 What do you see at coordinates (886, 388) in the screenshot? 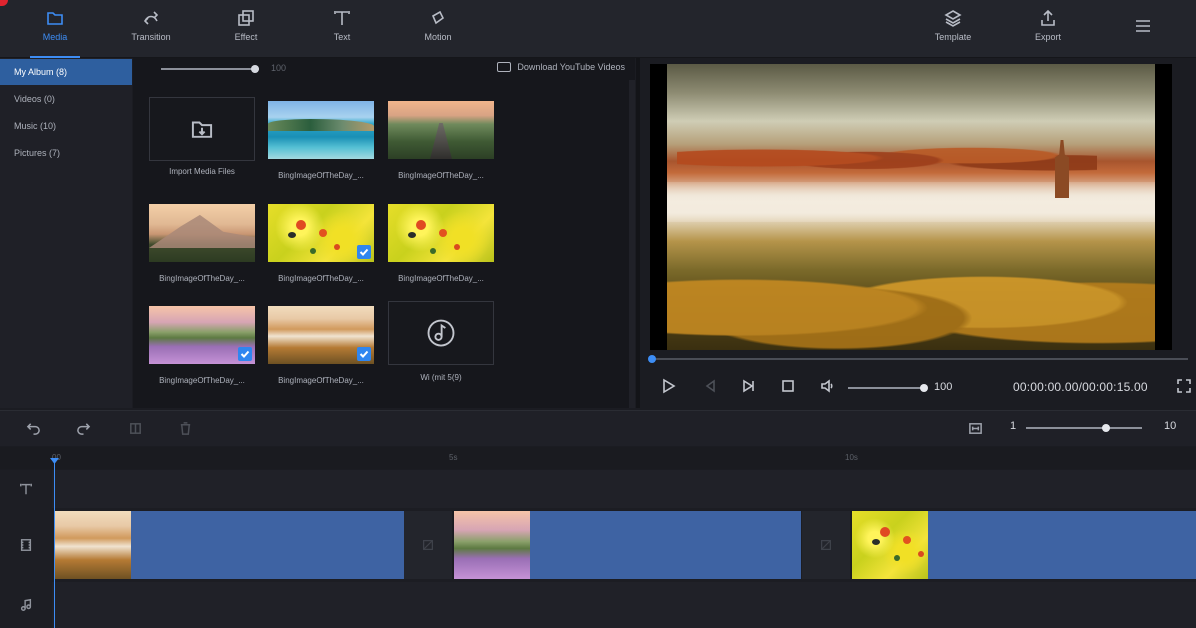
I see `volume-slider` at bounding box center [886, 388].